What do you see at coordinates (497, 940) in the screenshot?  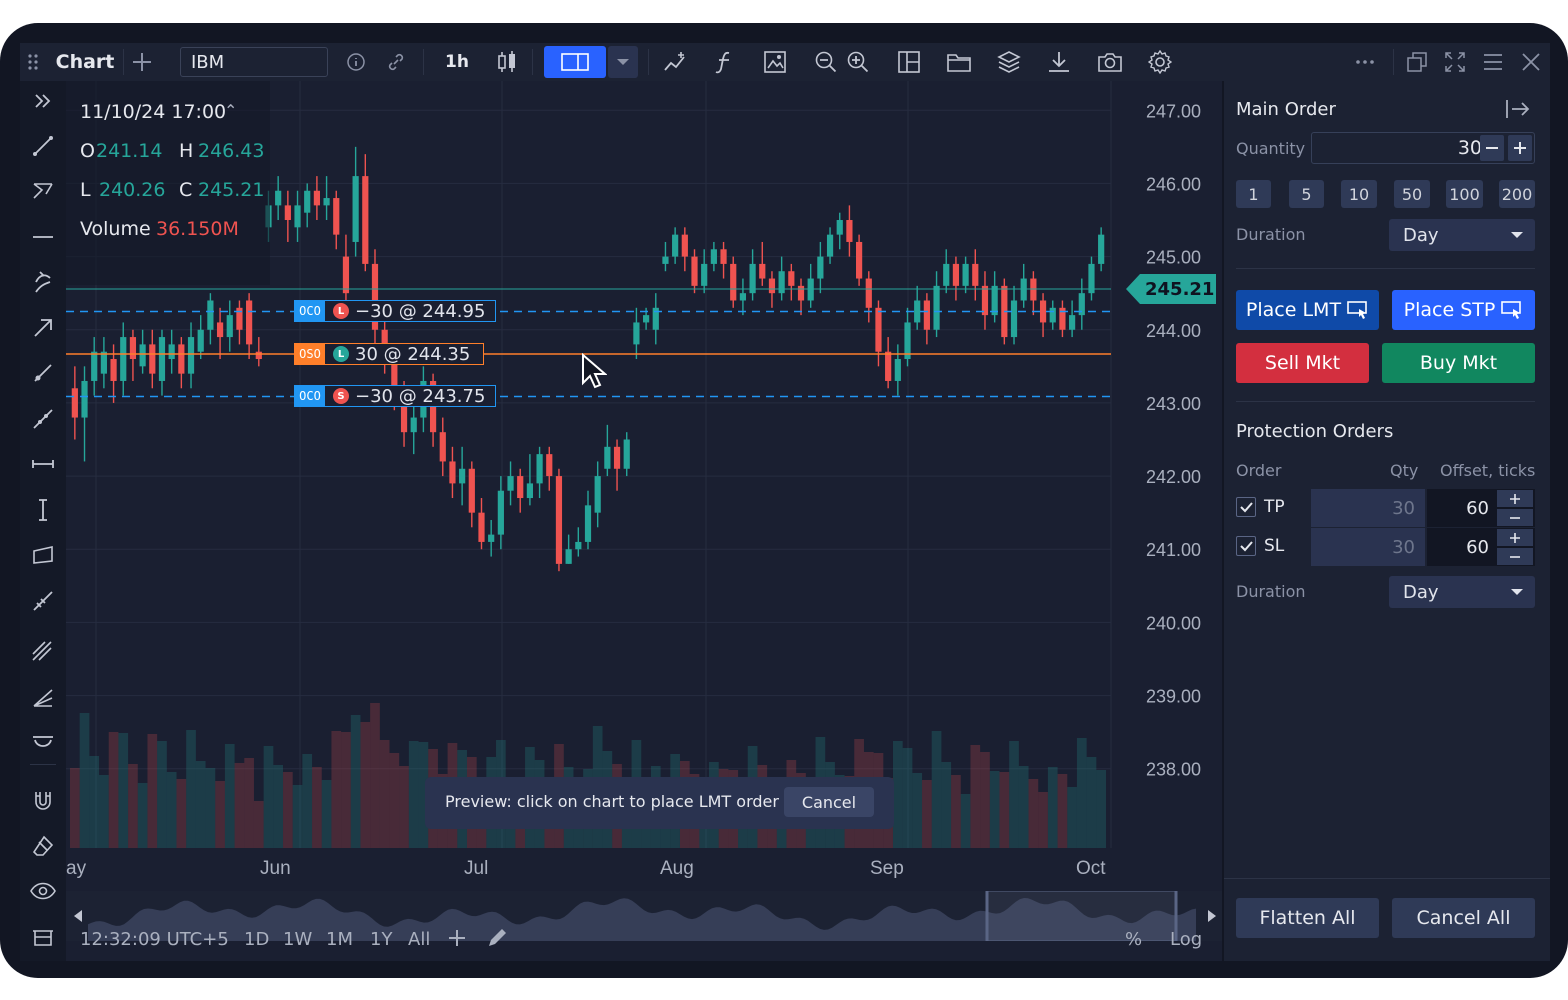 I see `pencil-icon` at bounding box center [497, 940].